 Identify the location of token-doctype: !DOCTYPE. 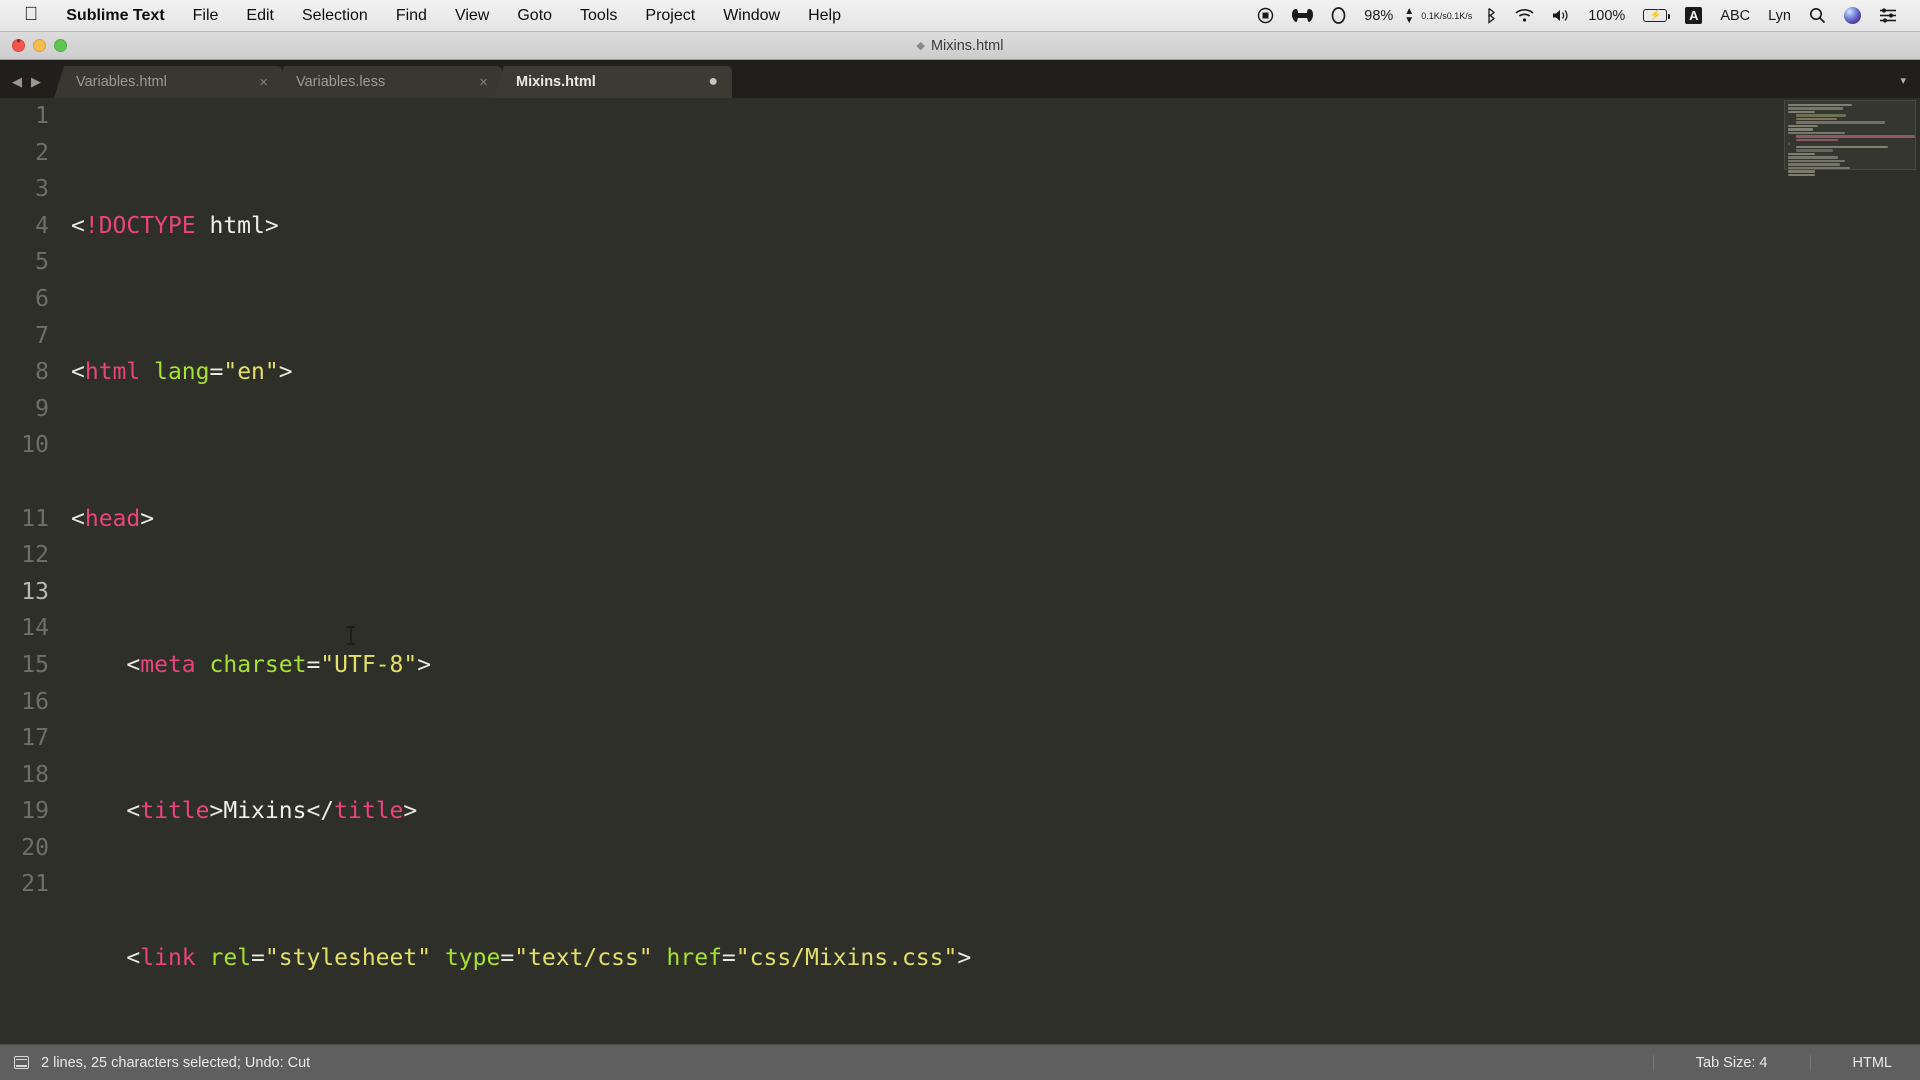
(140, 225).